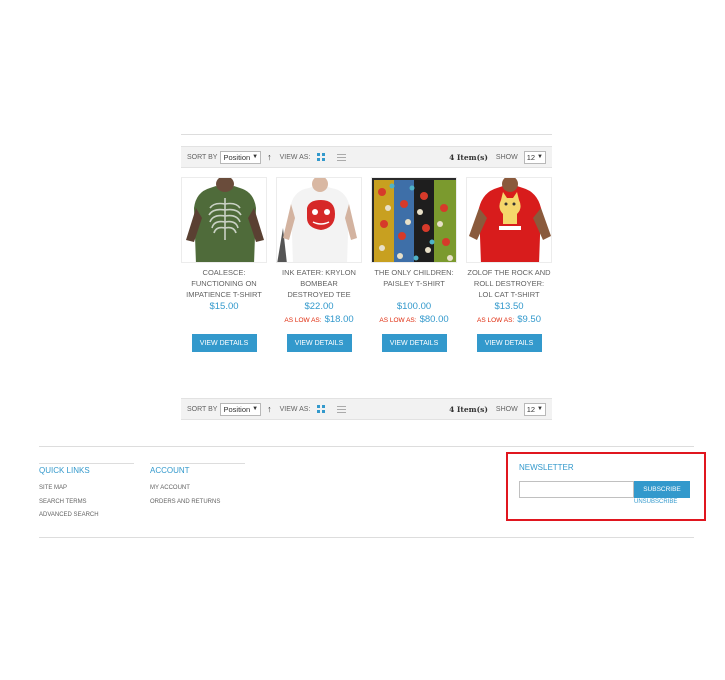  Describe the element at coordinates (319, 283) in the screenshot. I see `product-name: Ink Eater: Krylon Bombear Destroyed Tee` at that location.